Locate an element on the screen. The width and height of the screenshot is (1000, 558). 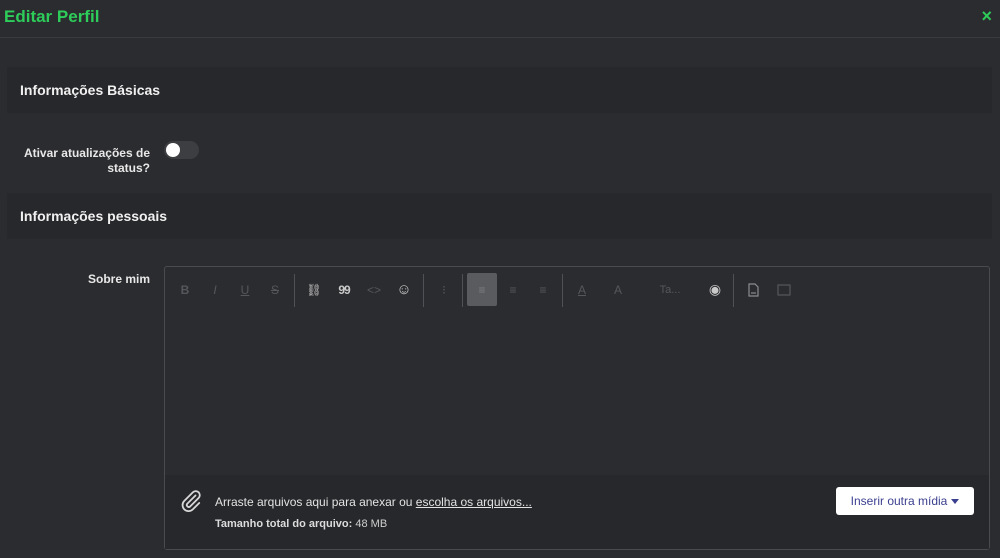
section-personal-info: Informações pessoais is located at coordinates (499, 216).